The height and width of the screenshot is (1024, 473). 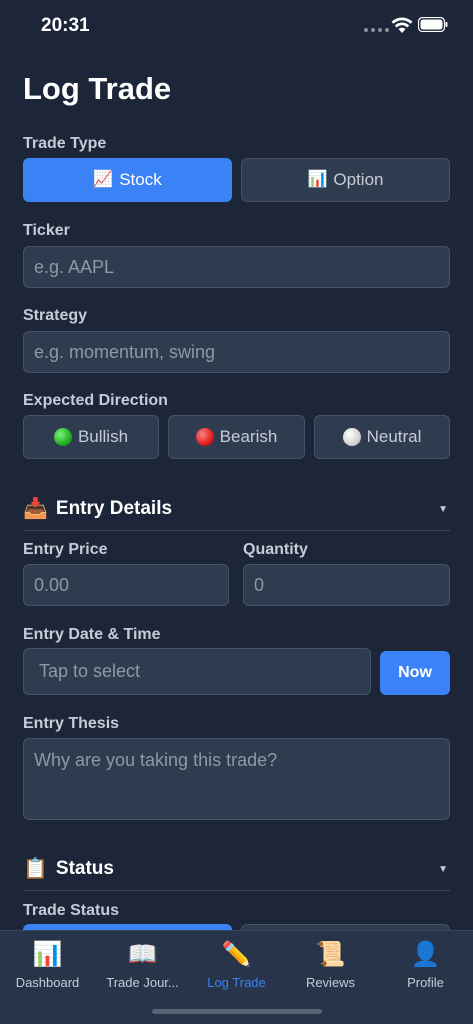 I want to click on direction-bullish-label: Bullish, so click(x=103, y=436).